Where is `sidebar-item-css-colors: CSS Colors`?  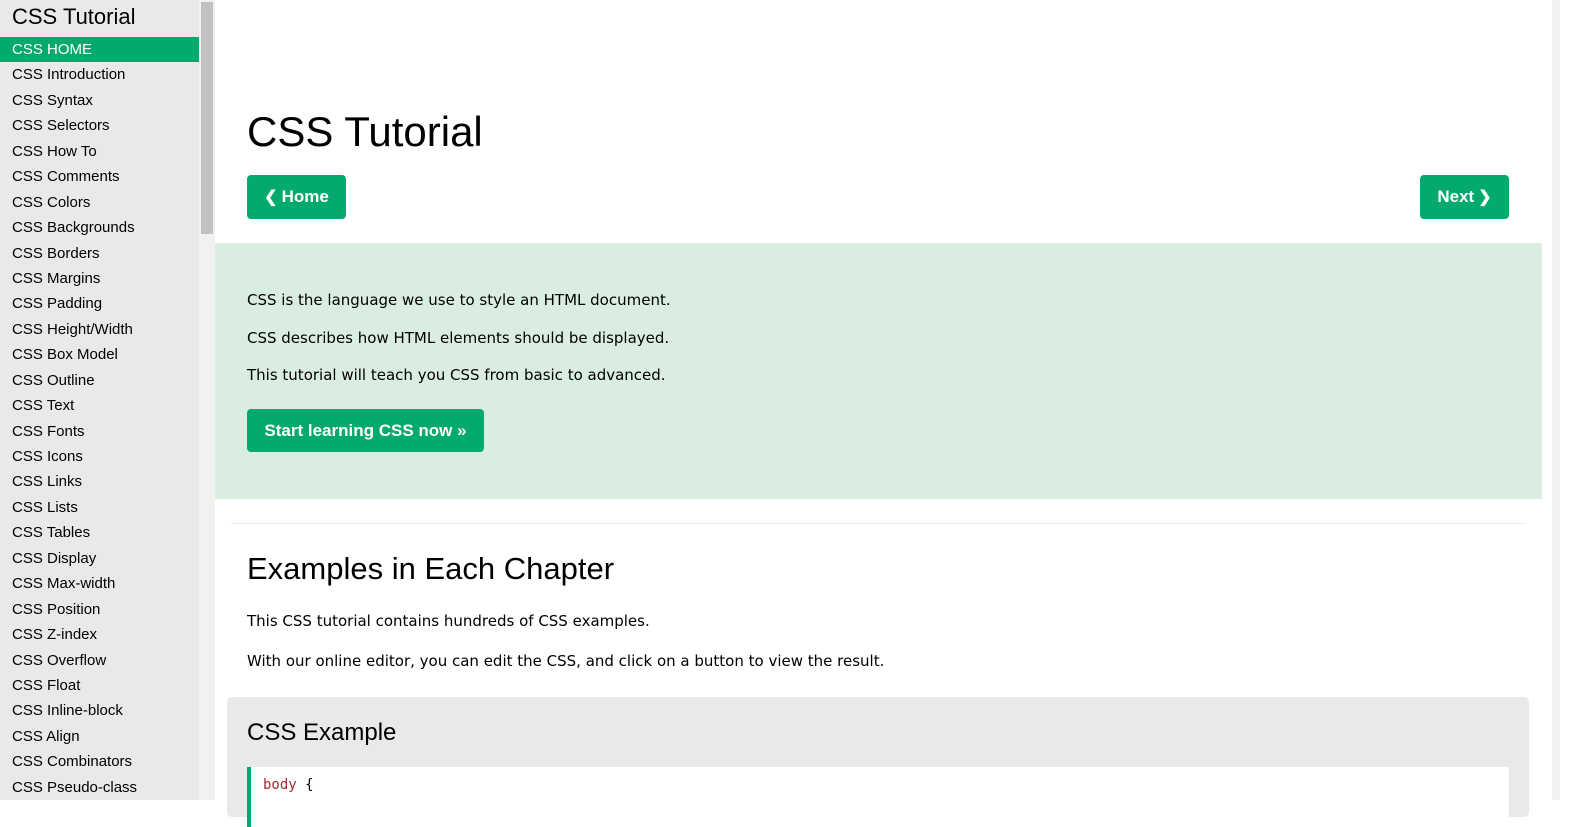
sidebar-item-css-colors: CSS Colors is located at coordinates (99, 202).